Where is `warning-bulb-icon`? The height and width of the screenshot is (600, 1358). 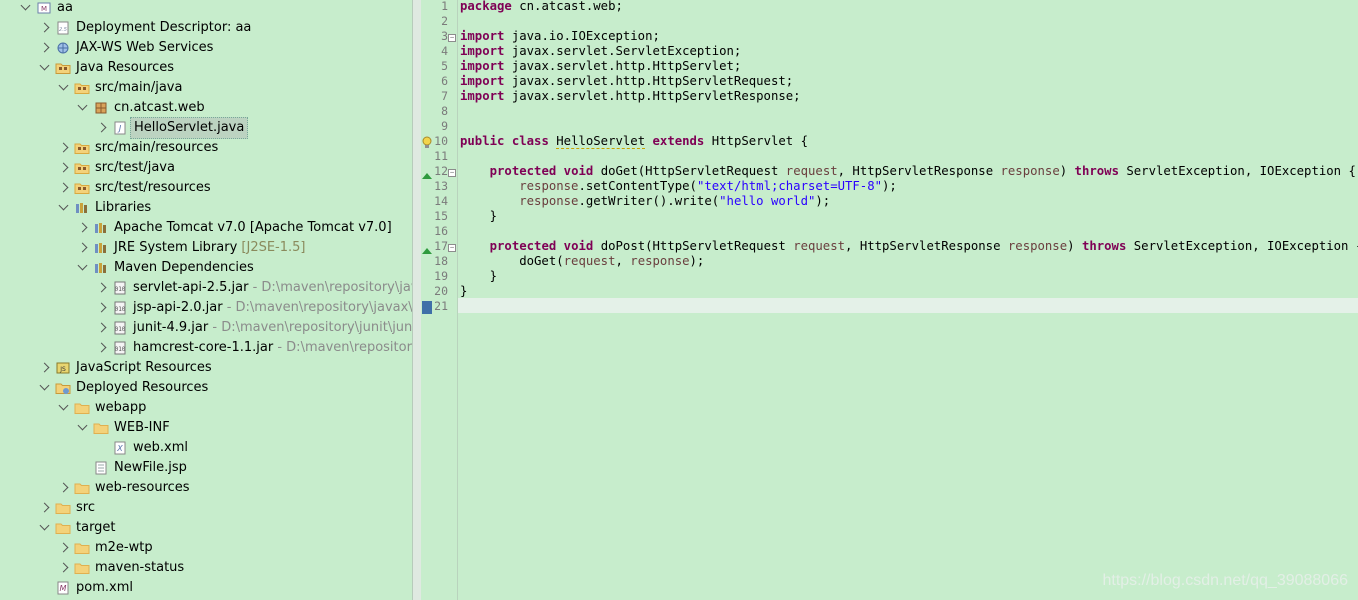
warning-bulb-icon is located at coordinates (427, 144).